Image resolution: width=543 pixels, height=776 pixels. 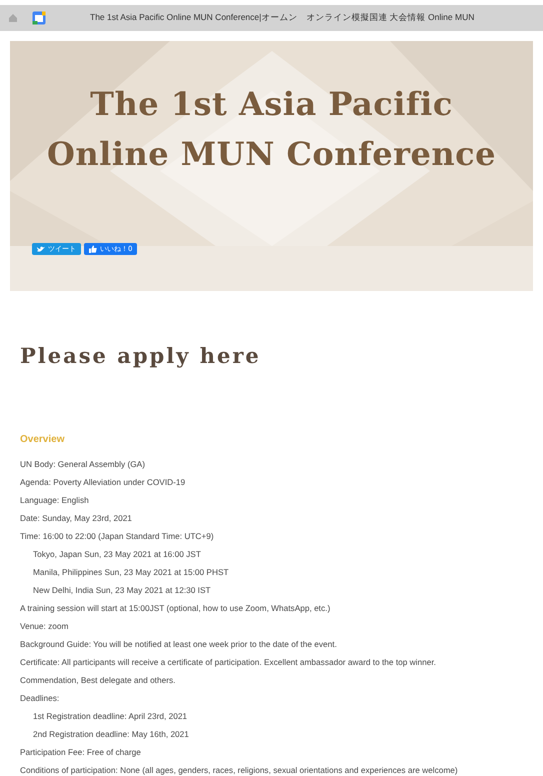 I want to click on info-line: Tokyo, Japan Sun, 23 May 2021 at 16:00 JST, so click(x=117, y=554).